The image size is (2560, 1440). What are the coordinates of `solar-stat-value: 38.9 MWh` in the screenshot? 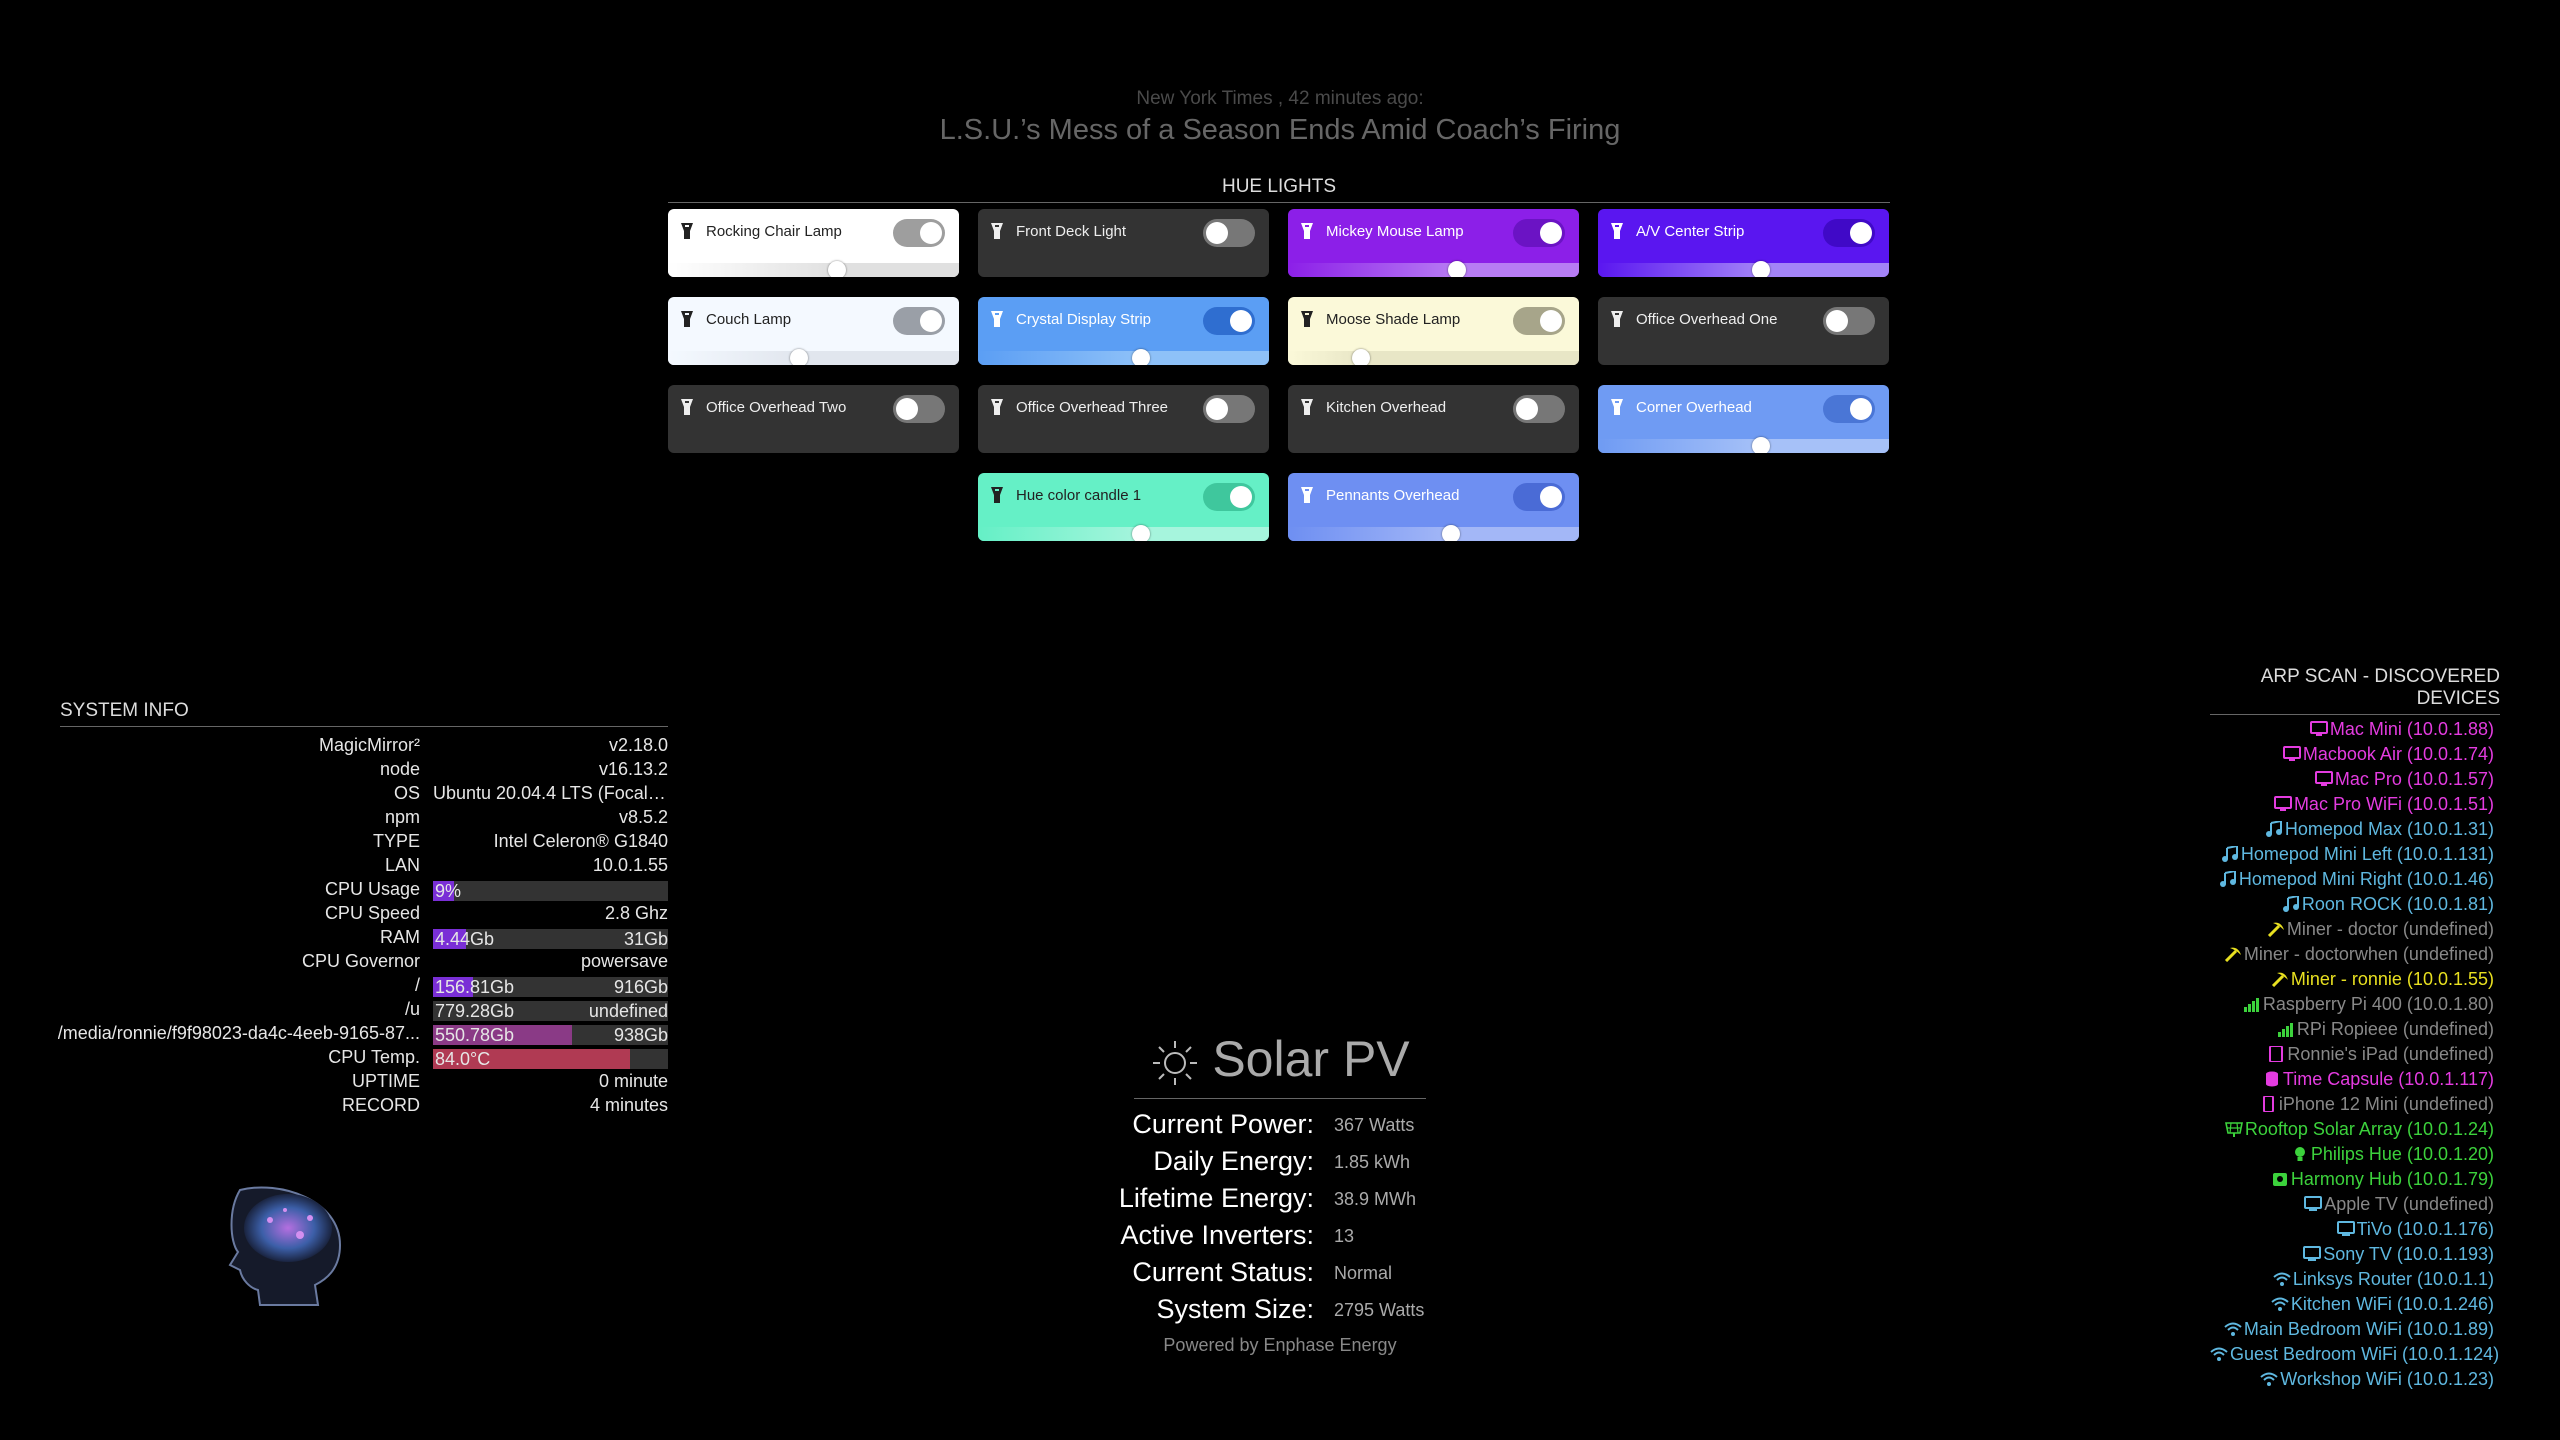 It's located at (1375, 1199).